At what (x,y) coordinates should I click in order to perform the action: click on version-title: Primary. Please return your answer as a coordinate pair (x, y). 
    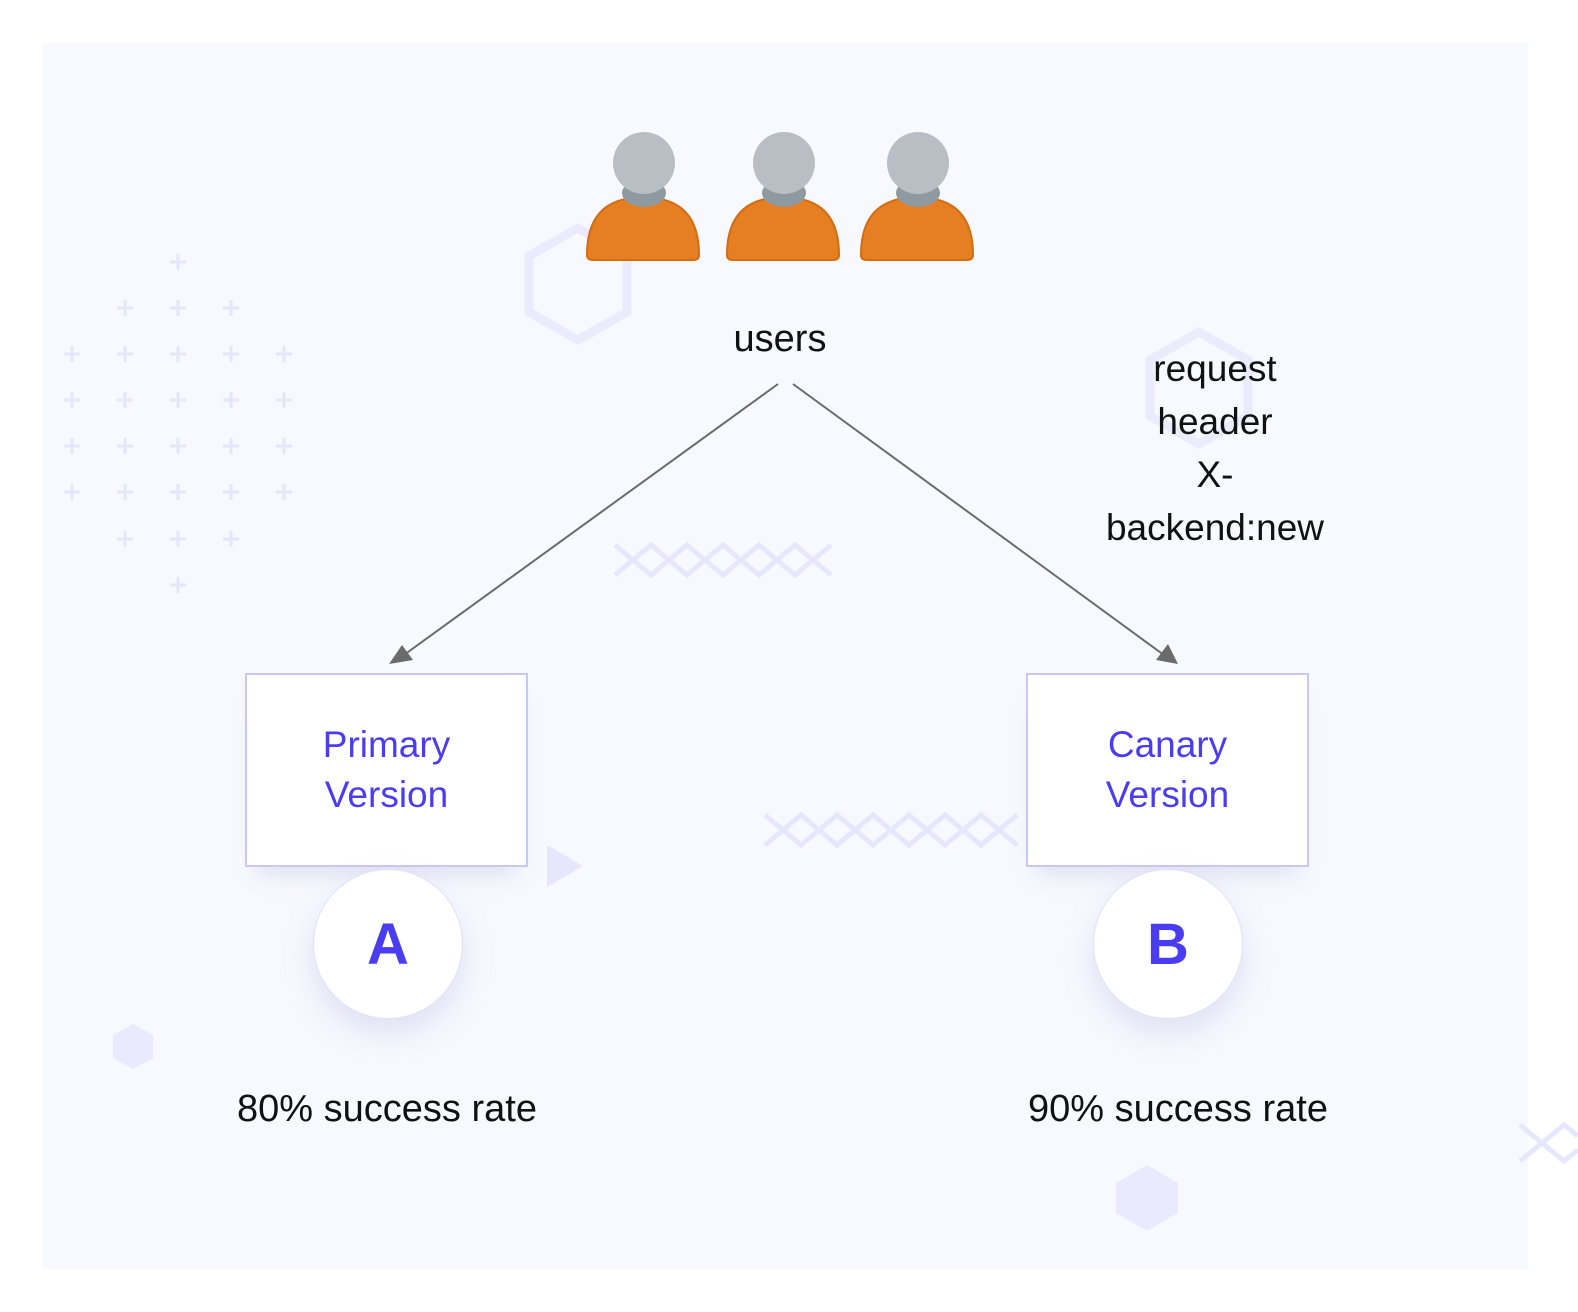
    Looking at the image, I should click on (386, 744).